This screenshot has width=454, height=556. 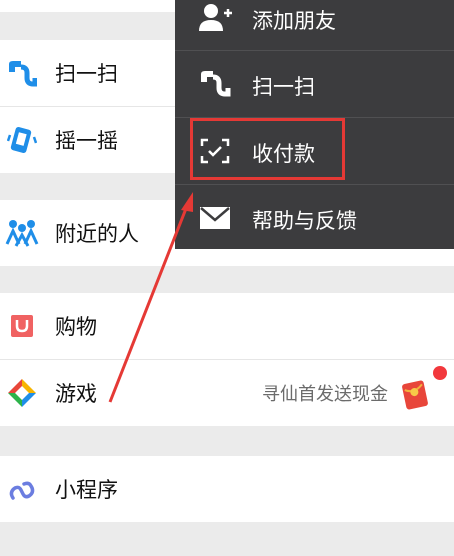 I want to click on menu-item-scan: 扫一扫, so click(x=314, y=84).